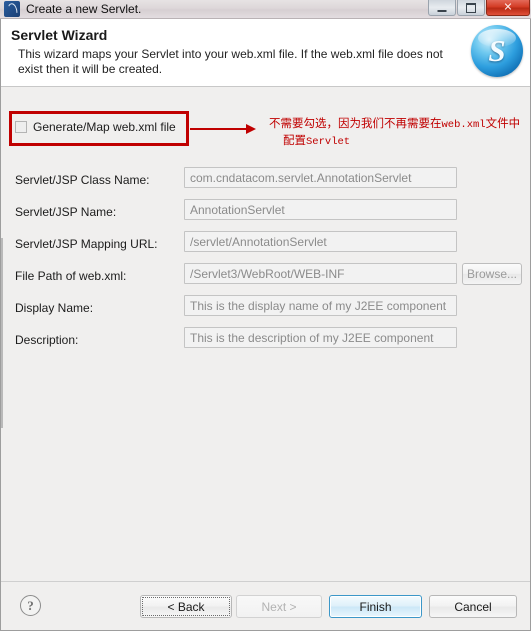 This screenshot has width=531, height=631. Describe the element at coordinates (398, 141) in the screenshot. I see `annotation-line2: 配置Servlet` at that location.